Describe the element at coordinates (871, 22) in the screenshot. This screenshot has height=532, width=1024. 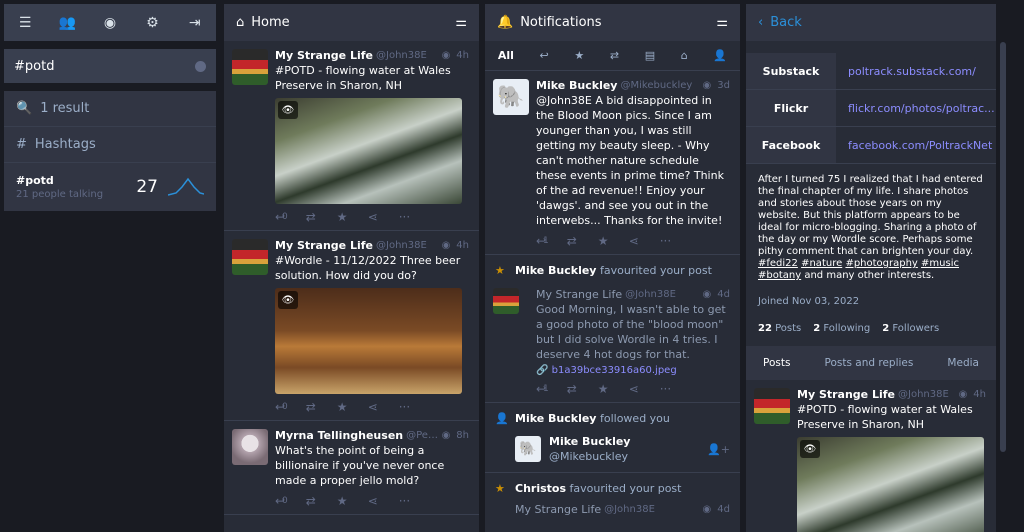
I see `profile-header: ‹ Back` at that location.